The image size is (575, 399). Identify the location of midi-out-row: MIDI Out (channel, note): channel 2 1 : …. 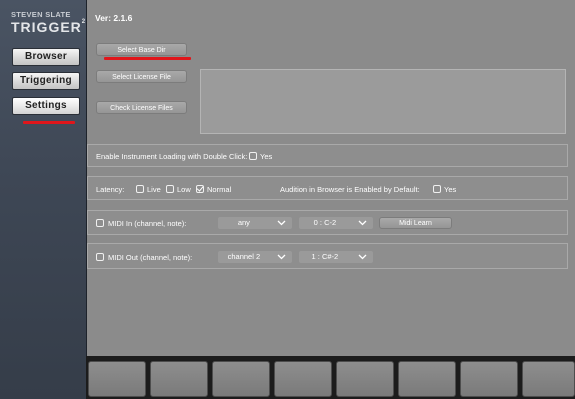
(327, 256).